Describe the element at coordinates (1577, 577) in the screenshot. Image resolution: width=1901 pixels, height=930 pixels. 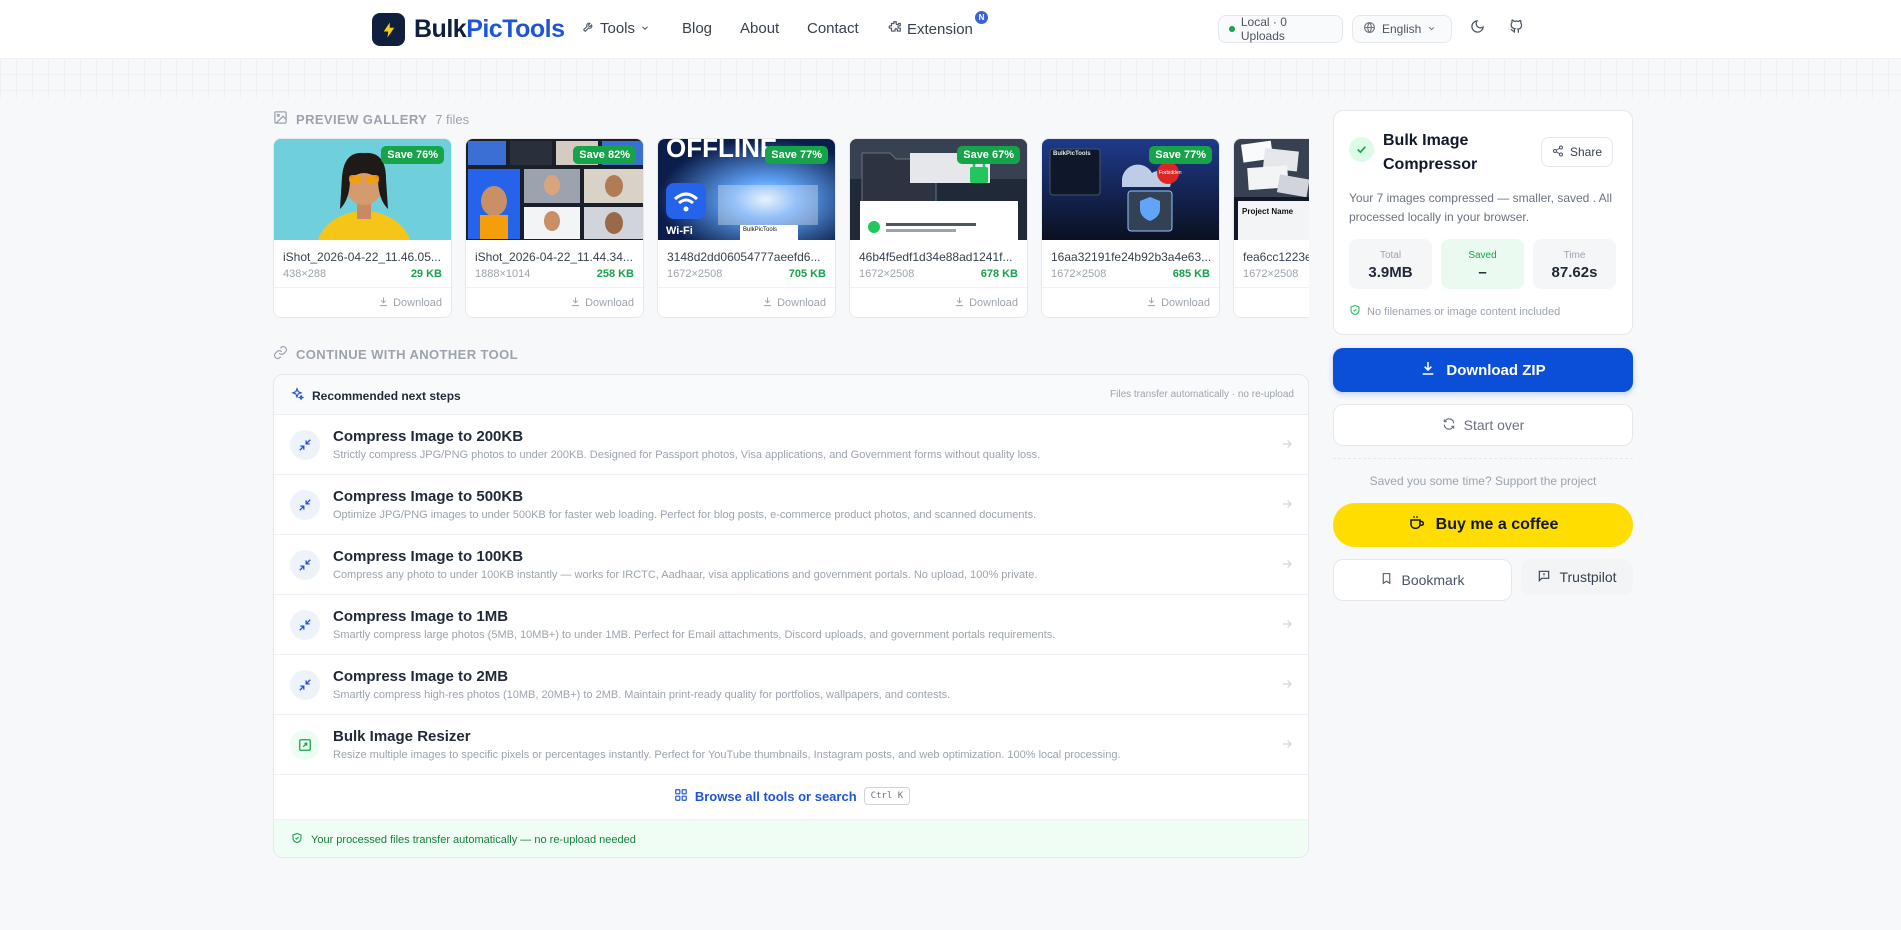
I see `trustpilot-button: Trustpilot` at that location.